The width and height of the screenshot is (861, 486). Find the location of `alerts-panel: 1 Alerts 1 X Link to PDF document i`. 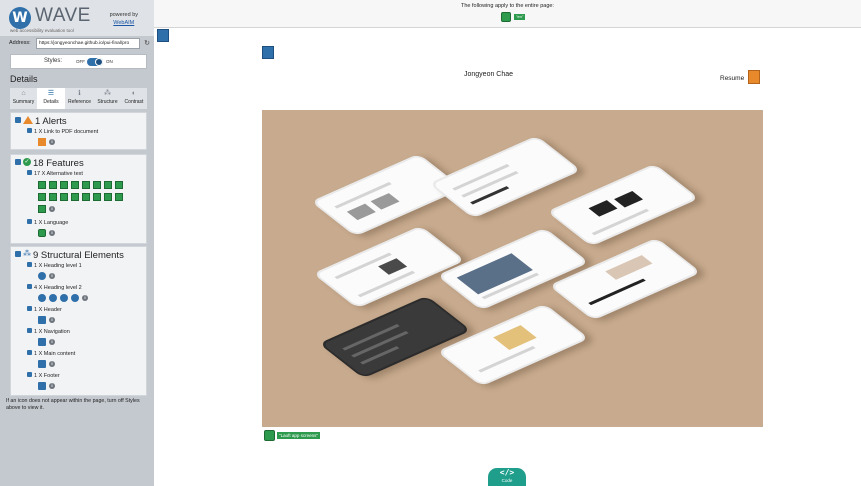

alerts-panel: 1 Alerts 1 X Link to PDF document i is located at coordinates (78, 131).